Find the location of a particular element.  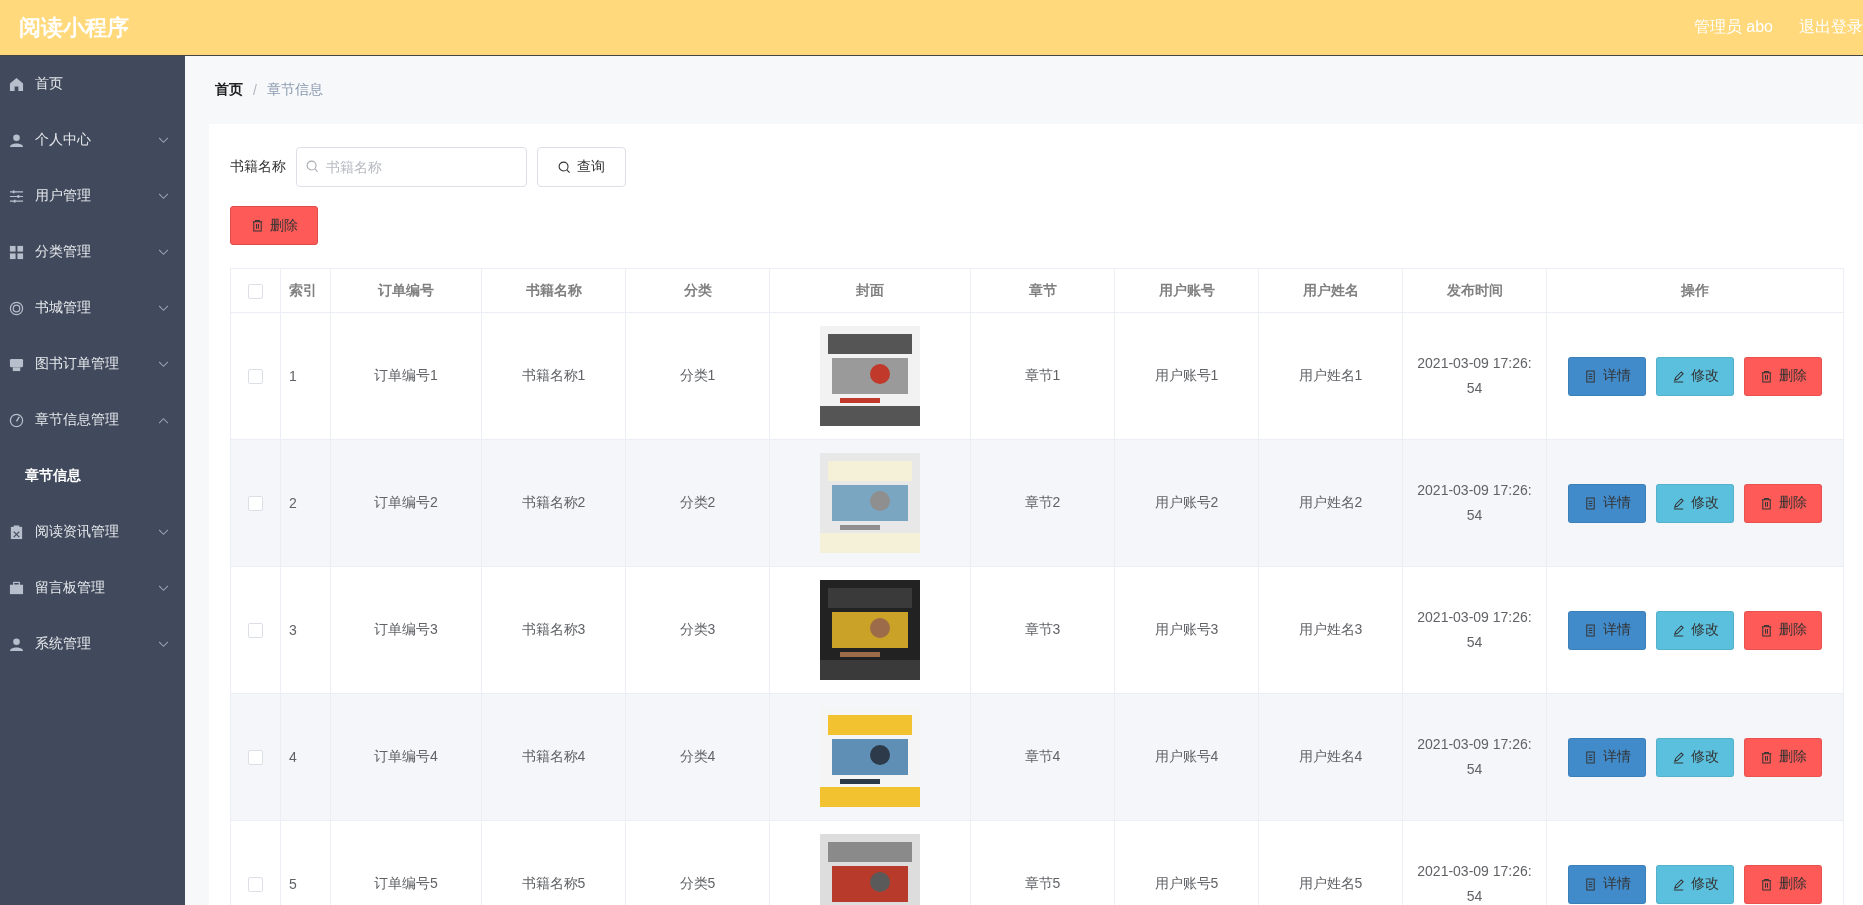

sidebar-item: 图书订单管理 is located at coordinates (92, 364).